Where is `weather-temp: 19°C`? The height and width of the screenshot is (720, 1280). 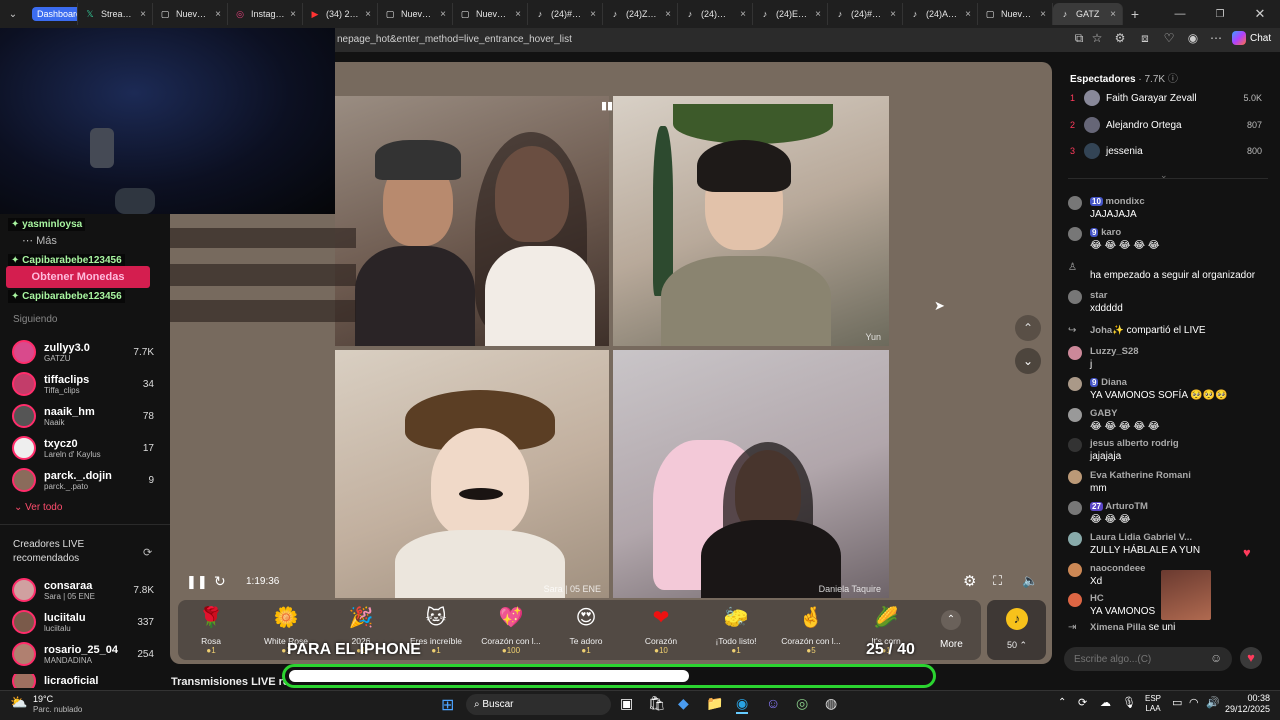
weather-temp: 19°C is located at coordinates (43, 699).